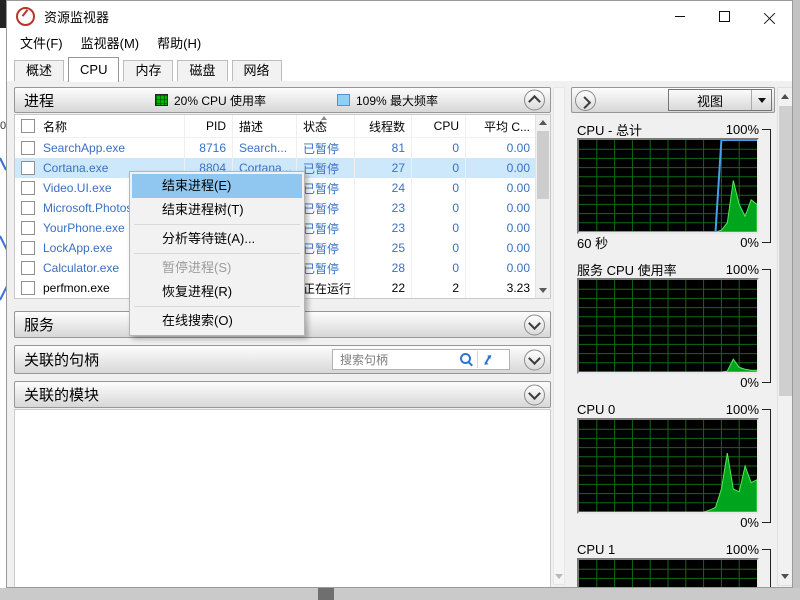  What do you see at coordinates (39, 70) in the screenshot?
I see `tab-overview: 概述` at bounding box center [39, 70].